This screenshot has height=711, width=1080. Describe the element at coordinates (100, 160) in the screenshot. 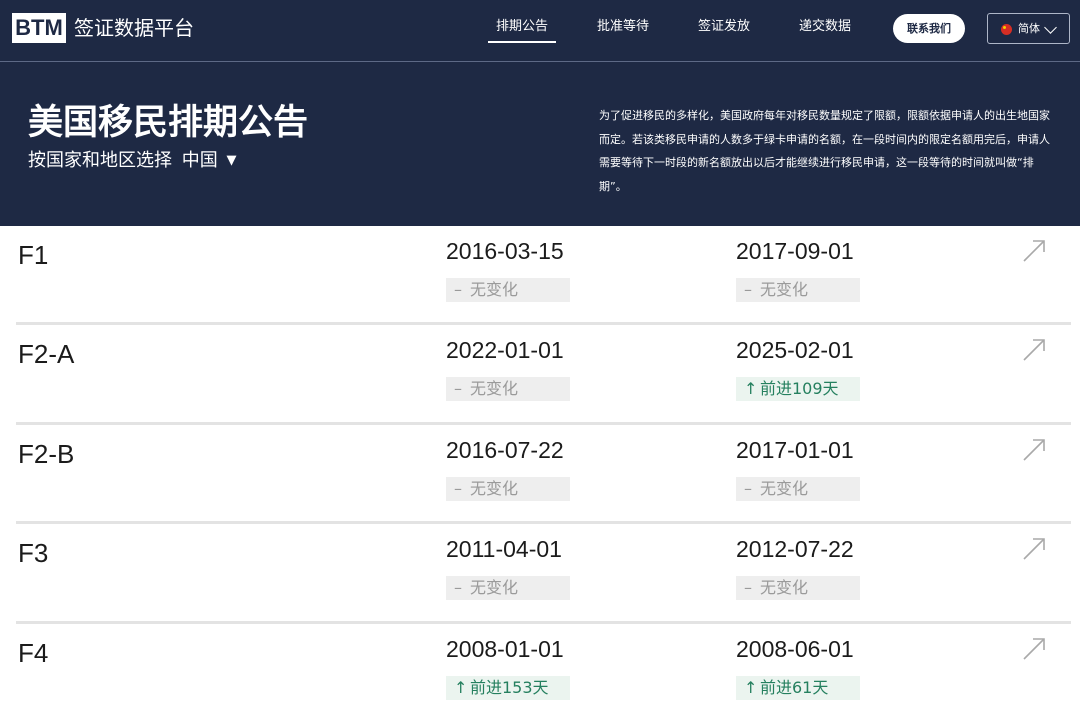

I see `region-prompt: 按国家和地区选择` at that location.